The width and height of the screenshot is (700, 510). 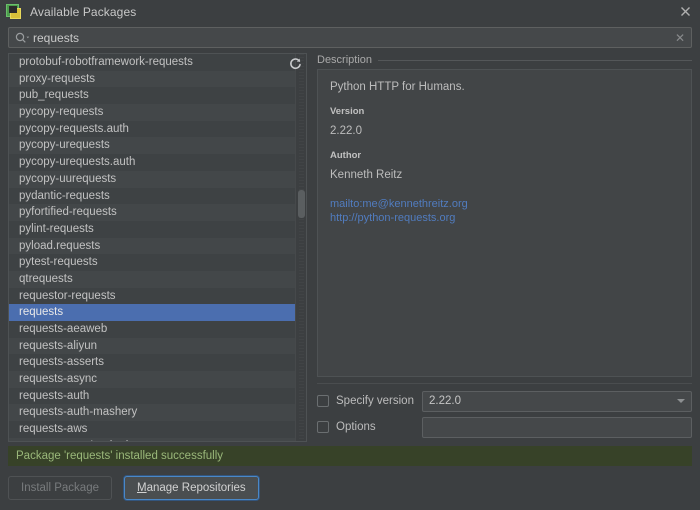 I want to click on package-list-item: requests-auth-mashery, so click(x=157, y=413).